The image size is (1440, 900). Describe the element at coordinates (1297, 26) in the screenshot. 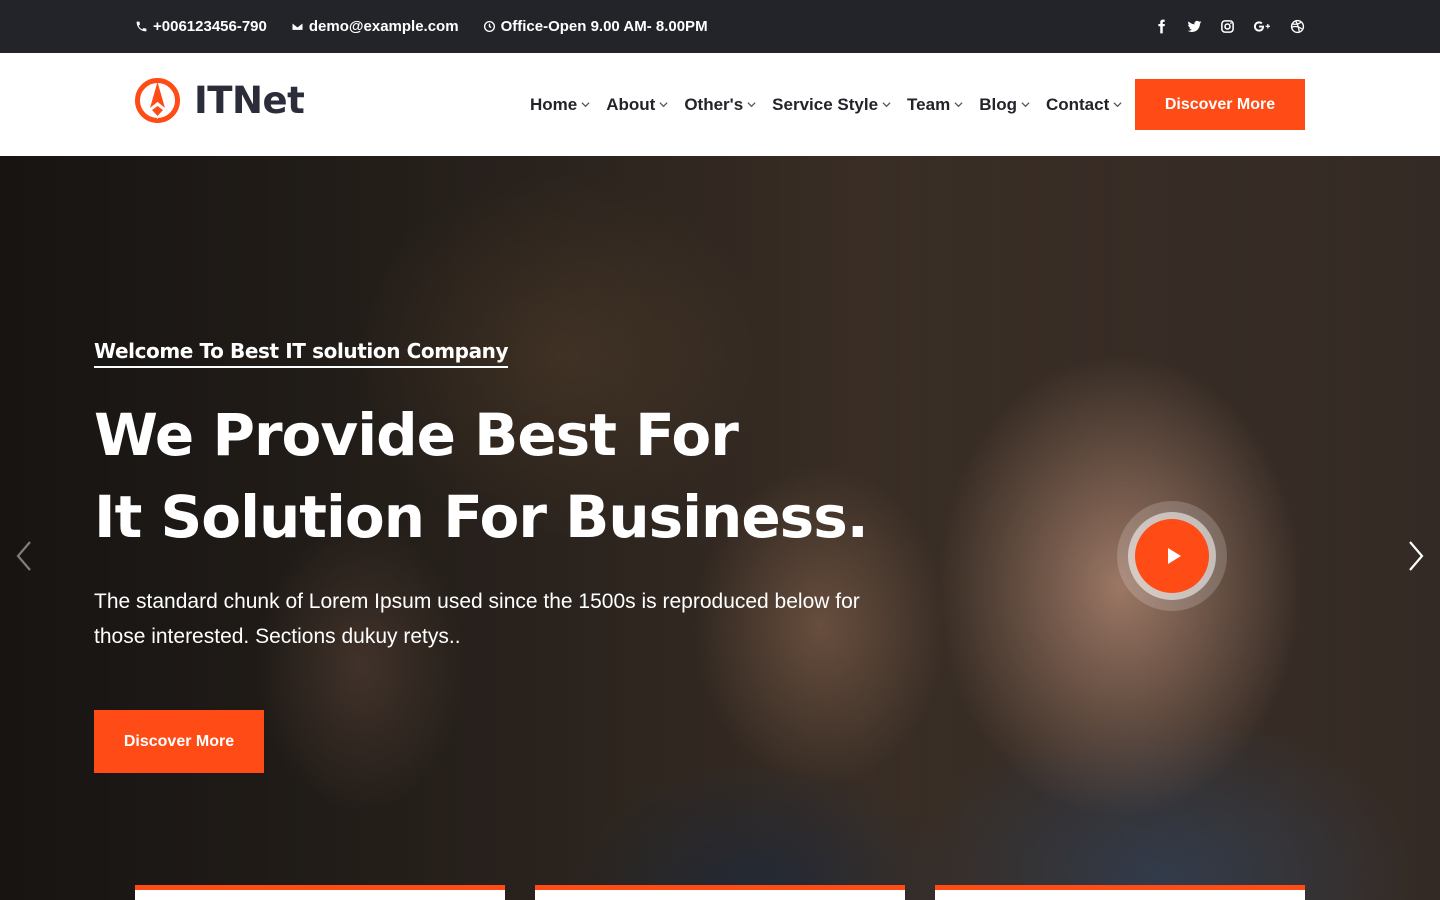

I see `dribbble-icon` at that location.